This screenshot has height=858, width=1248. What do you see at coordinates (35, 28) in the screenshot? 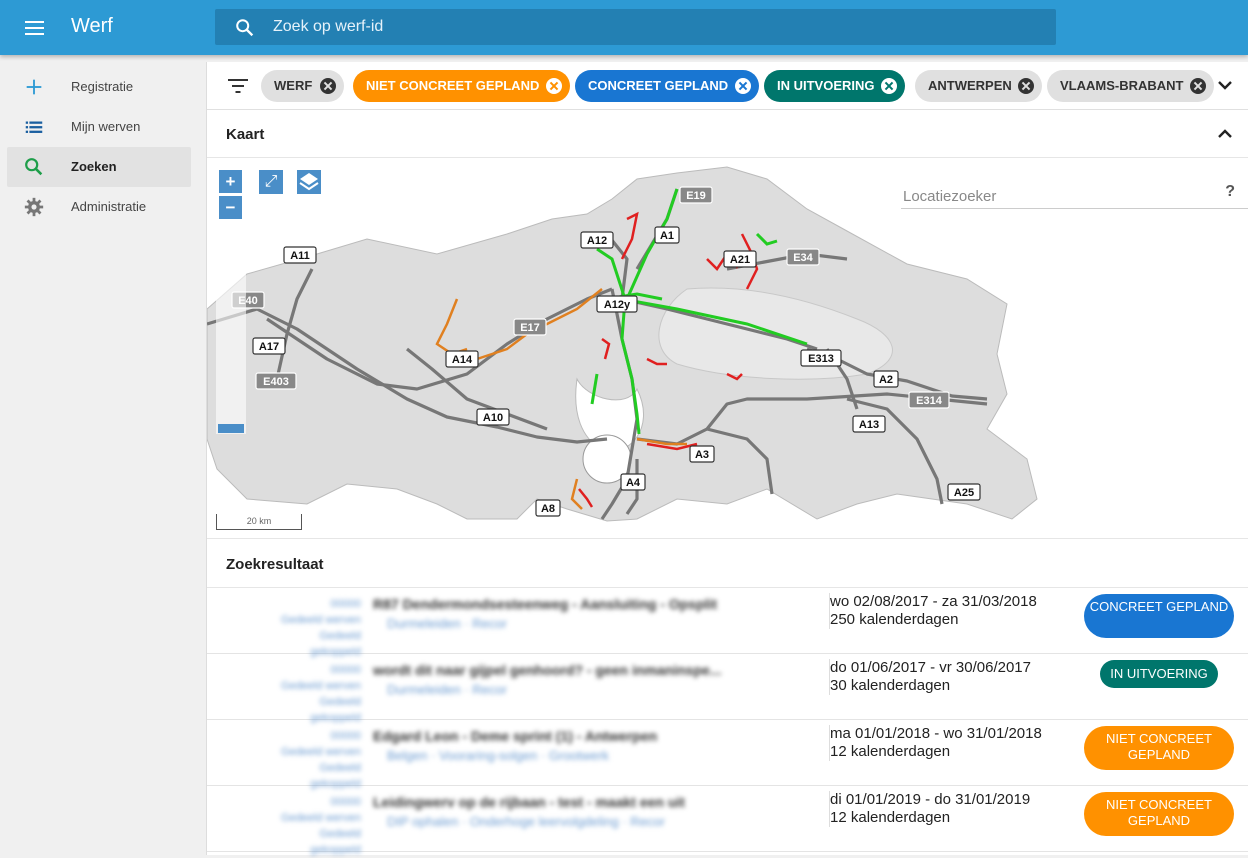
I see `menu-icon` at bounding box center [35, 28].